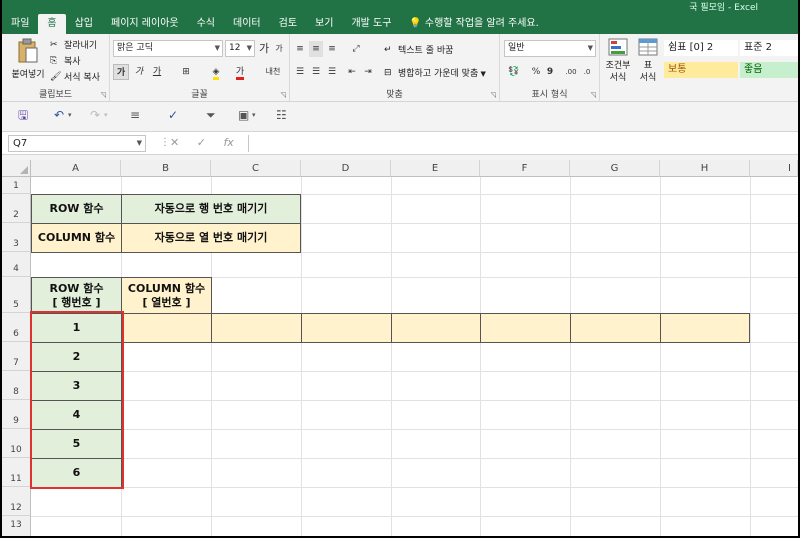  What do you see at coordinates (356, 49) in the screenshot?
I see `orientation-button: ⤢` at bounding box center [356, 49].